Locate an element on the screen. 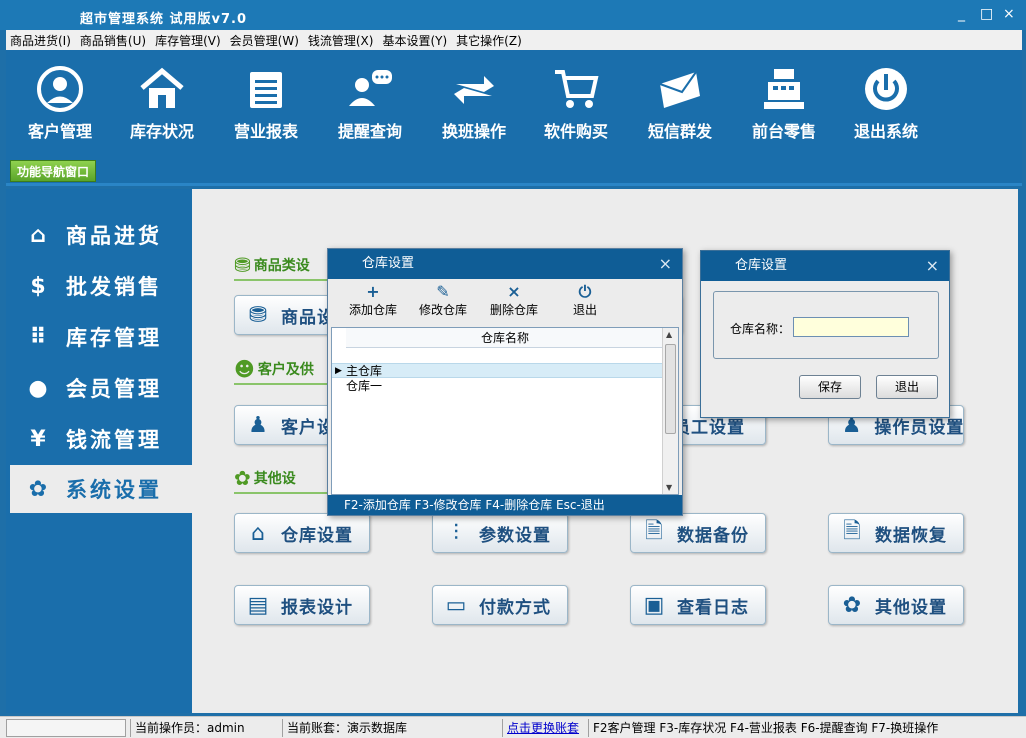  sidebar-item-wholesale: $ 批发销售 is located at coordinates (101, 286).